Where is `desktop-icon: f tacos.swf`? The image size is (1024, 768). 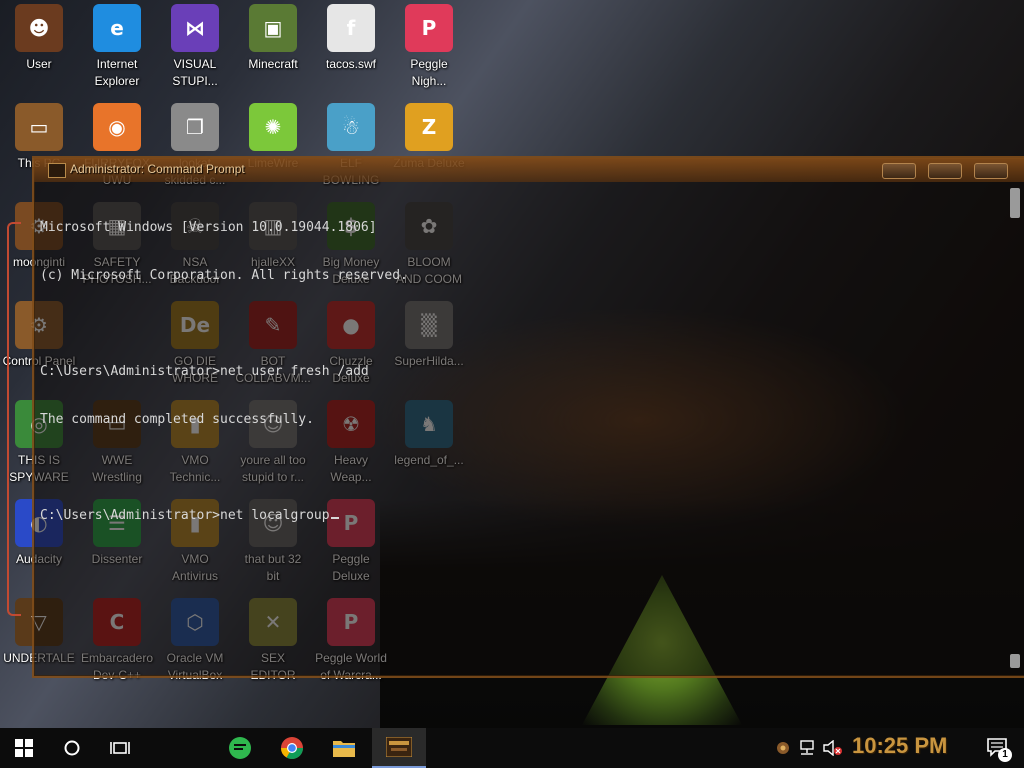 desktop-icon: f tacos.swf is located at coordinates (351, 38).